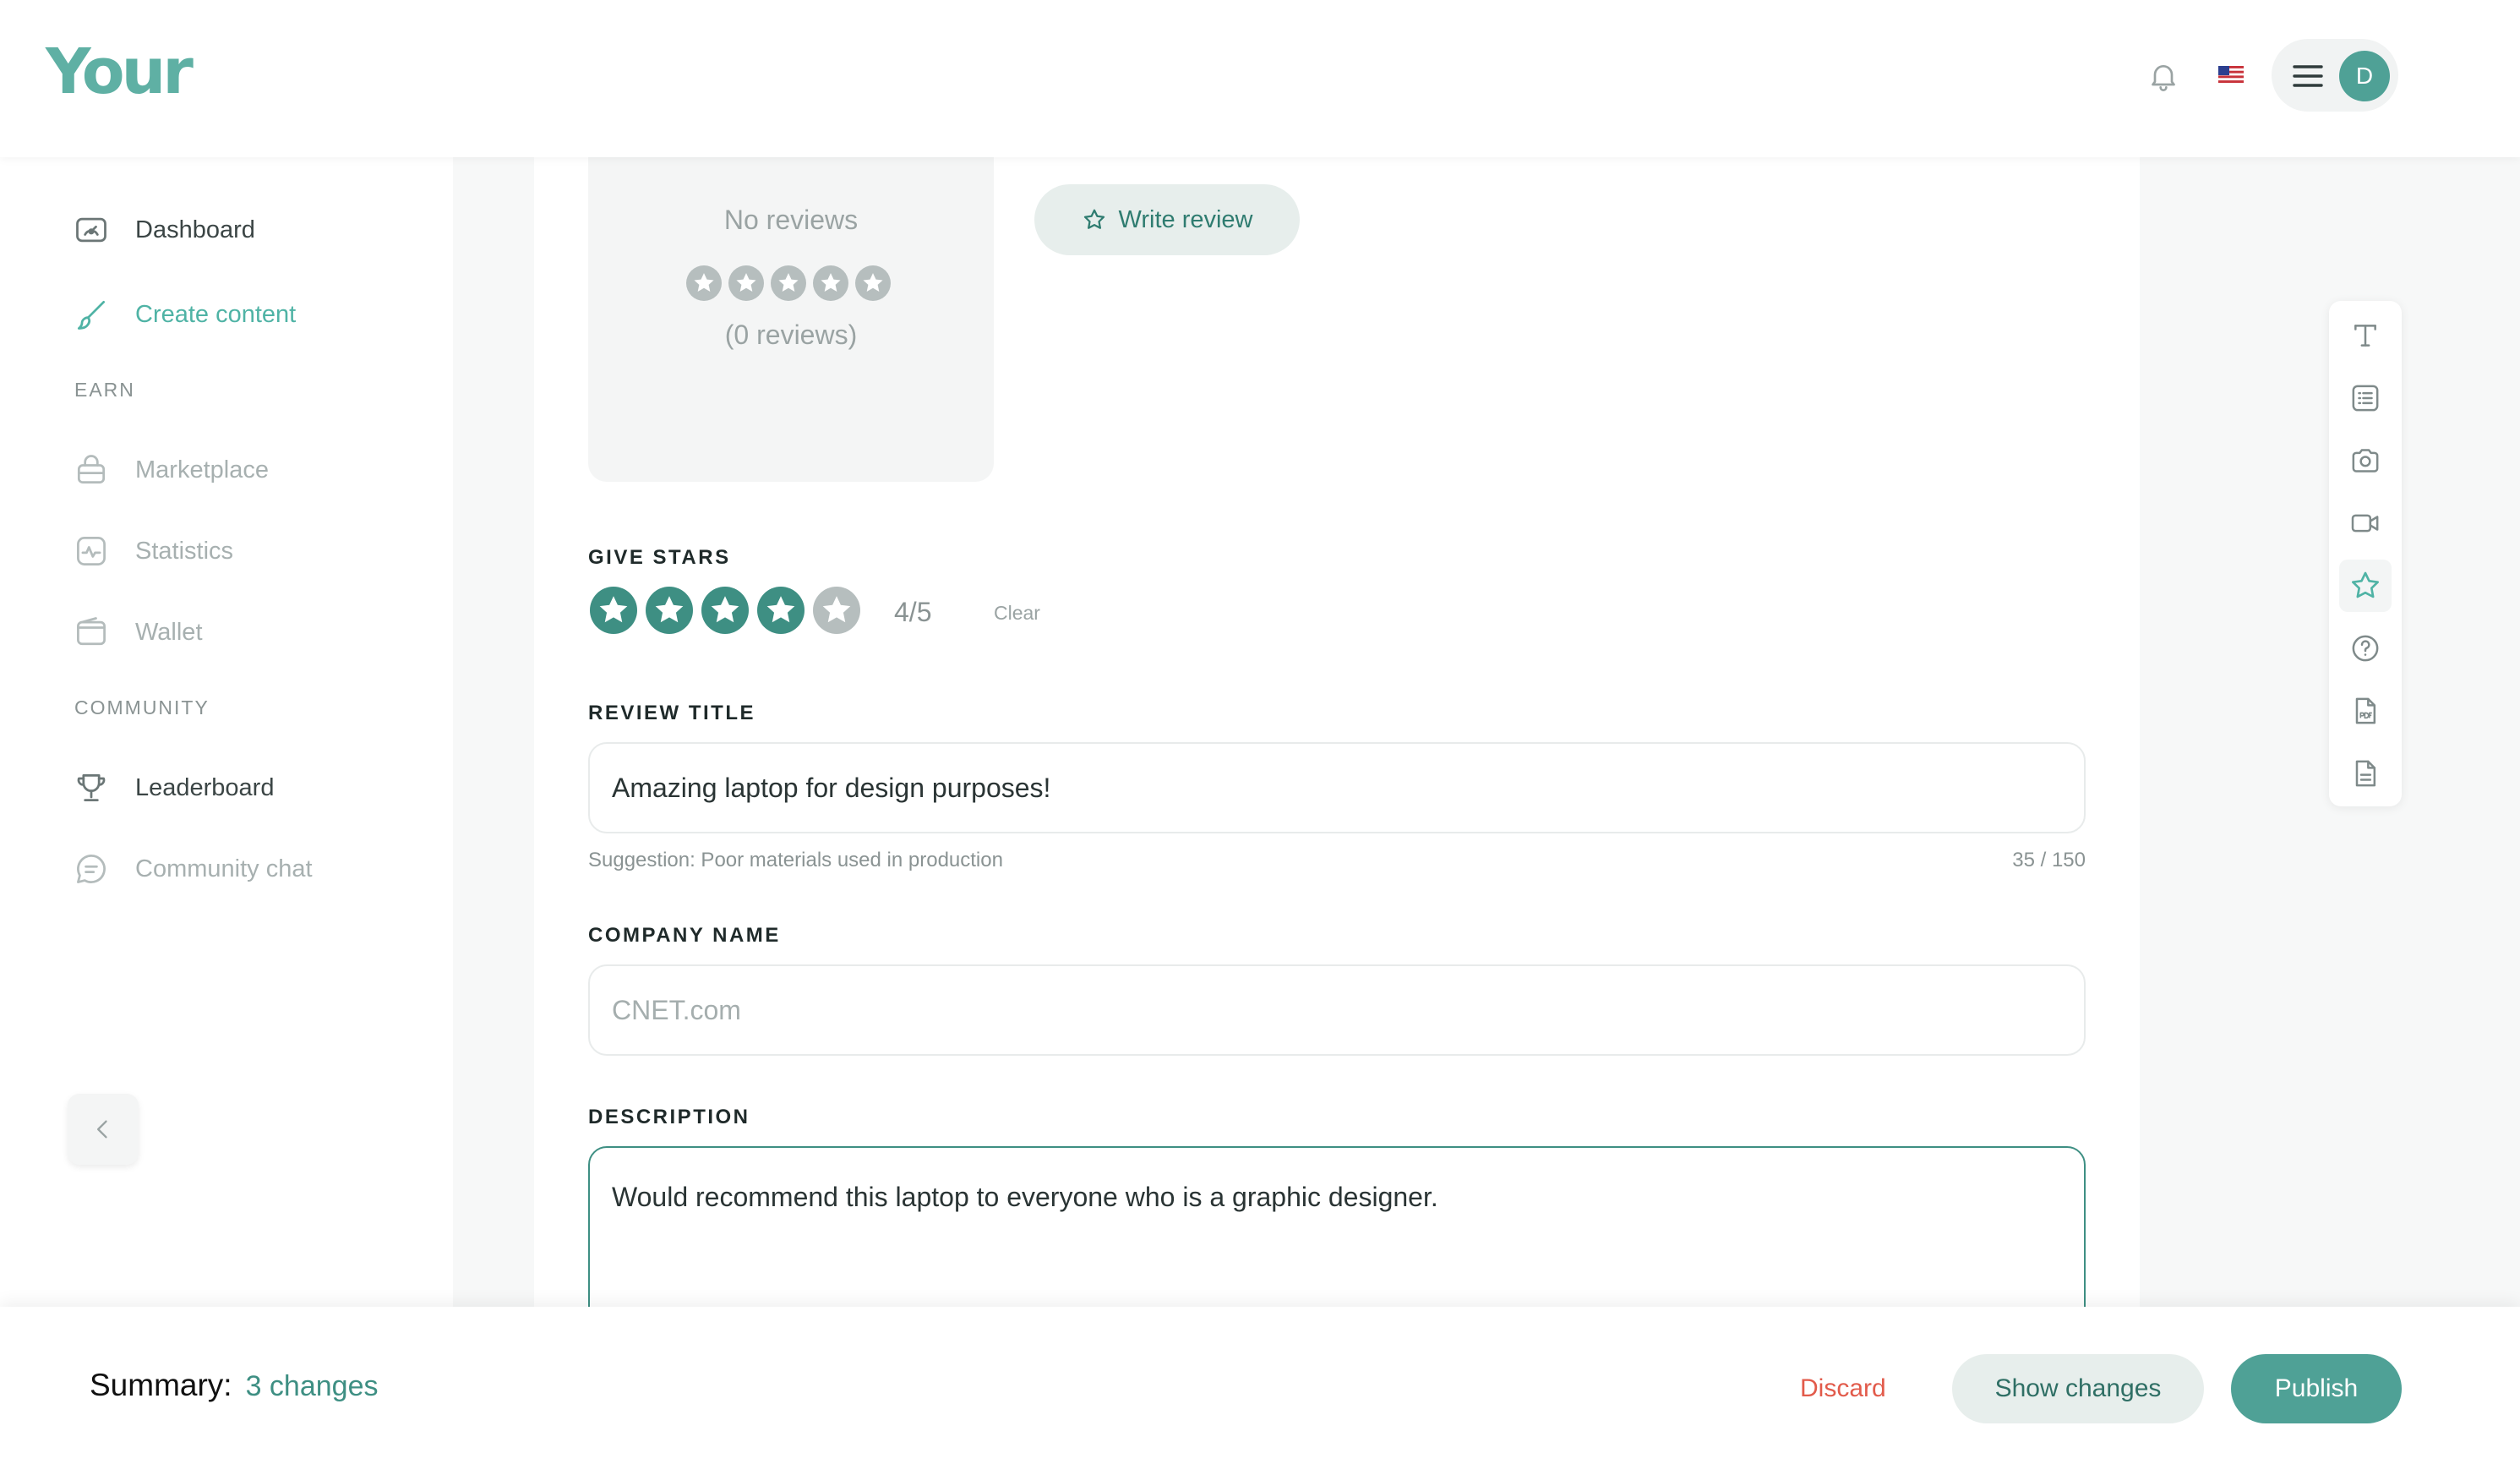 The height and width of the screenshot is (1464, 2520). I want to click on give-stars-label: GIVE STARS, so click(659, 557).